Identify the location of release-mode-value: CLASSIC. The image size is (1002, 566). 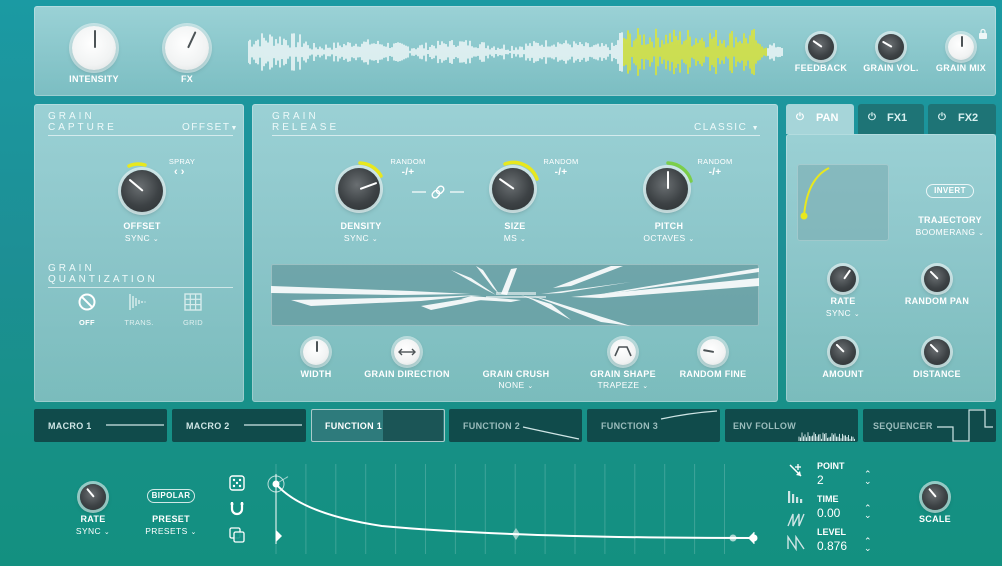
(721, 127).